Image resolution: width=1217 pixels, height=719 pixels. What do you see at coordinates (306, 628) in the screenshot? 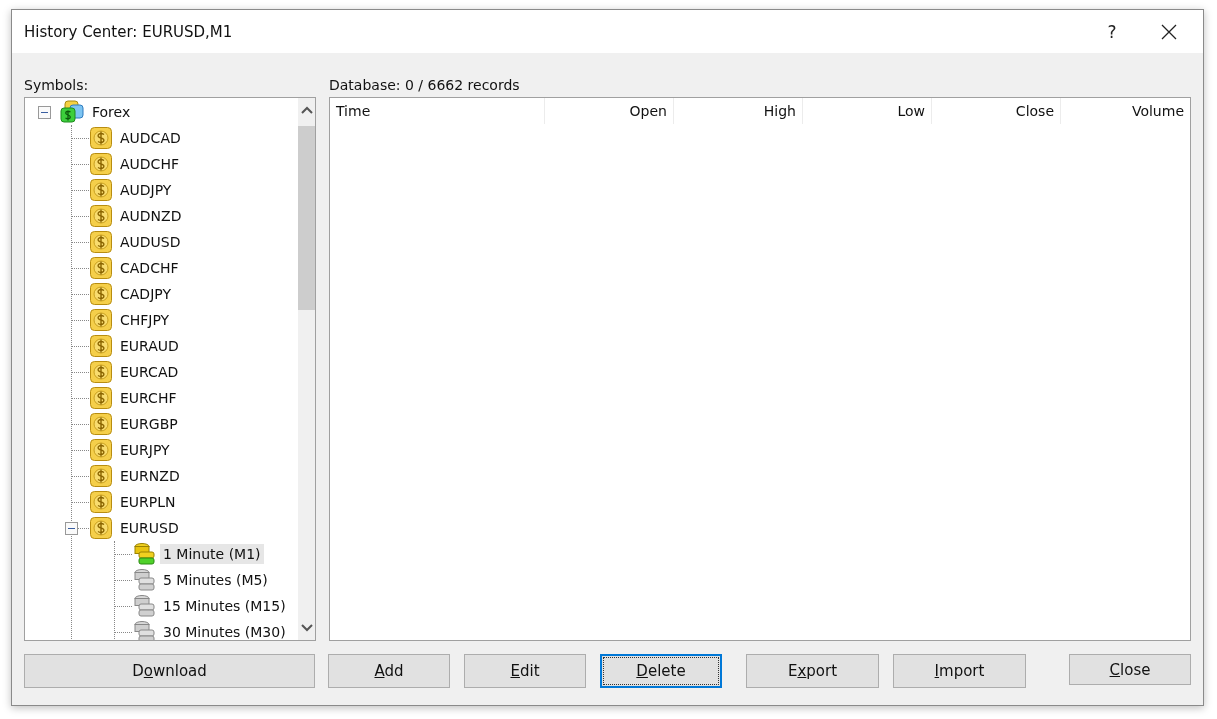
I see `scroll-down-icon` at bounding box center [306, 628].